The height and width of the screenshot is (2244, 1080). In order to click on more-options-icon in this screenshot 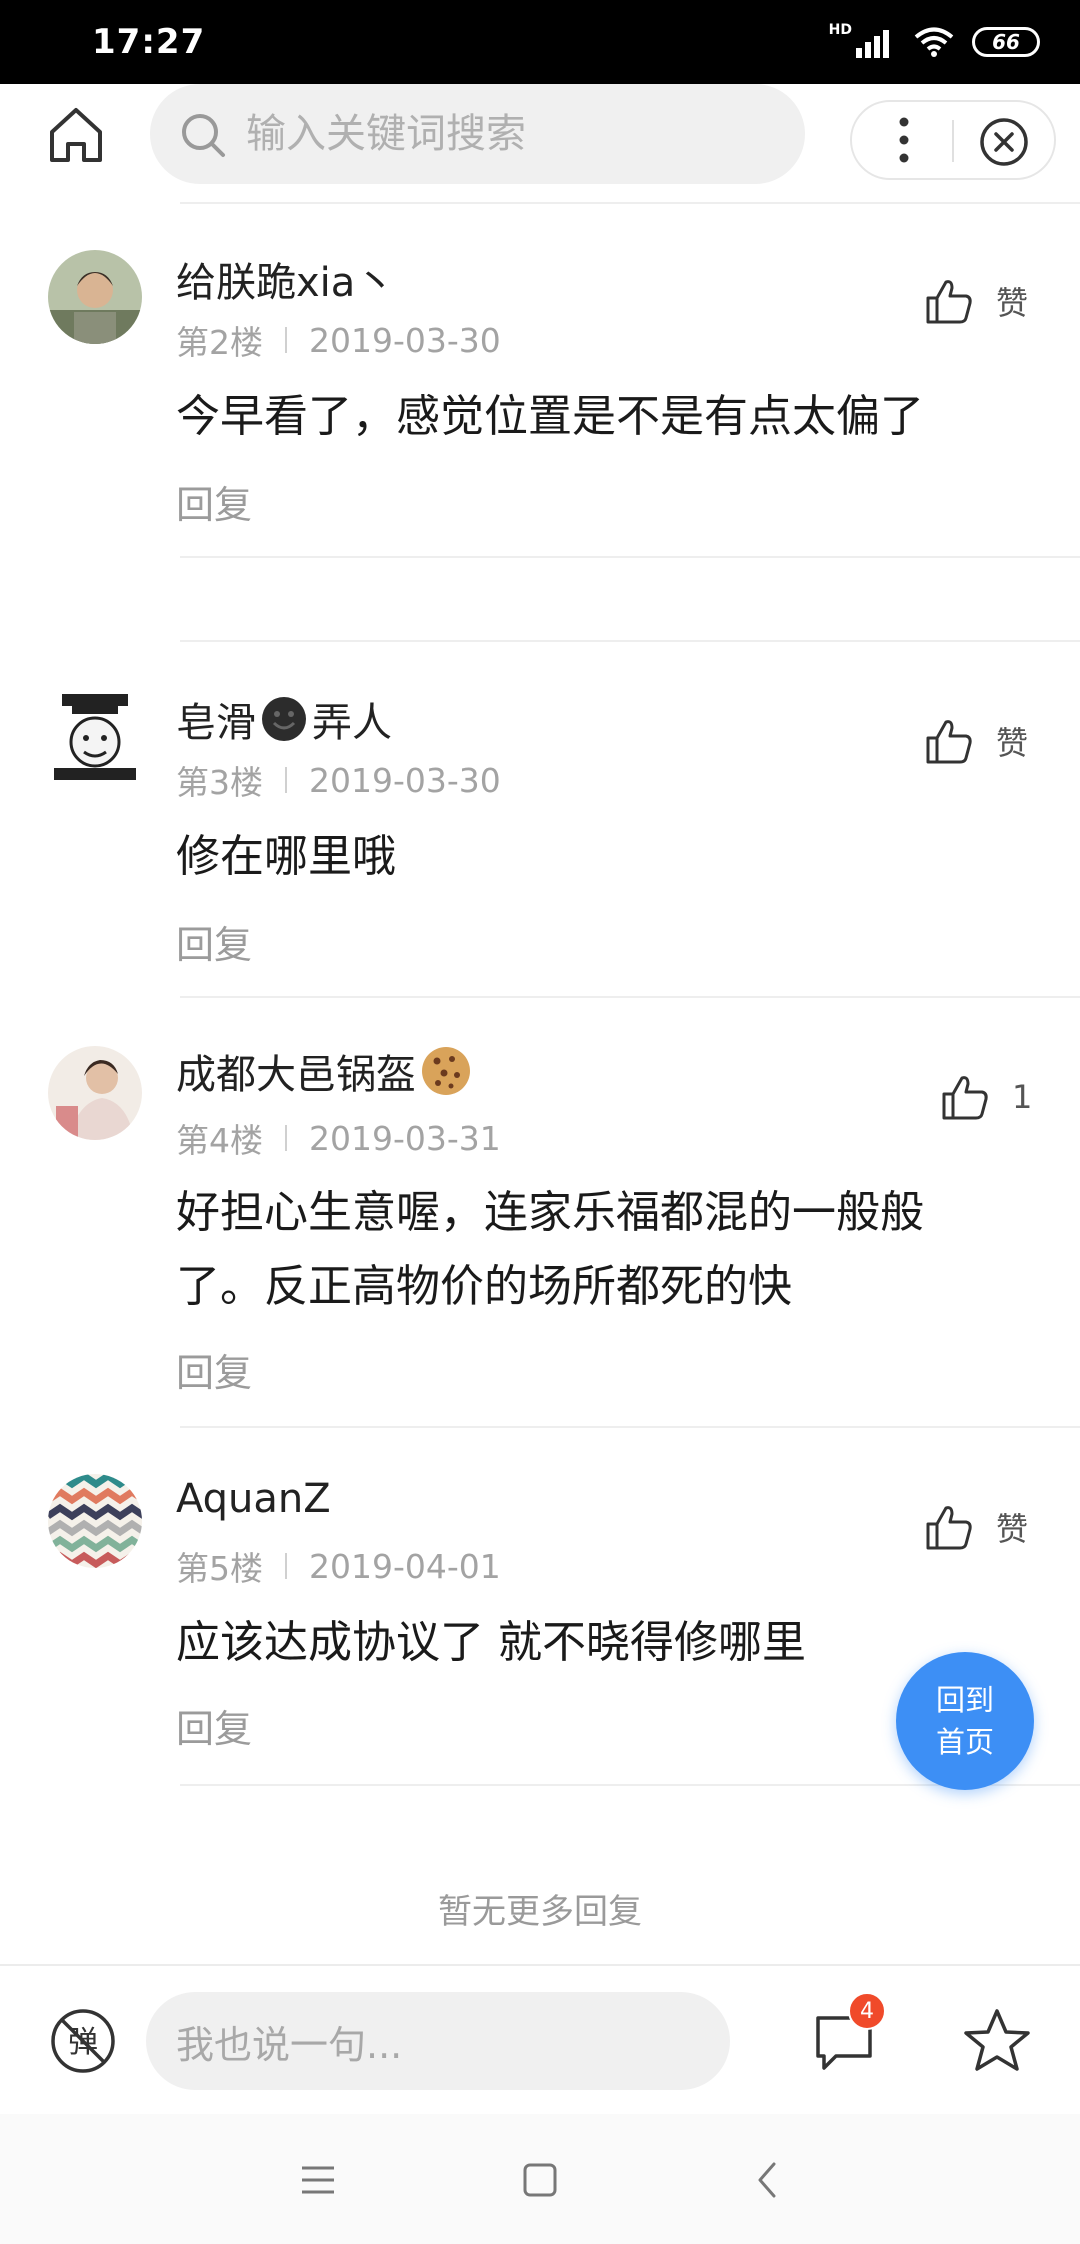, I will do `click(904, 140)`.